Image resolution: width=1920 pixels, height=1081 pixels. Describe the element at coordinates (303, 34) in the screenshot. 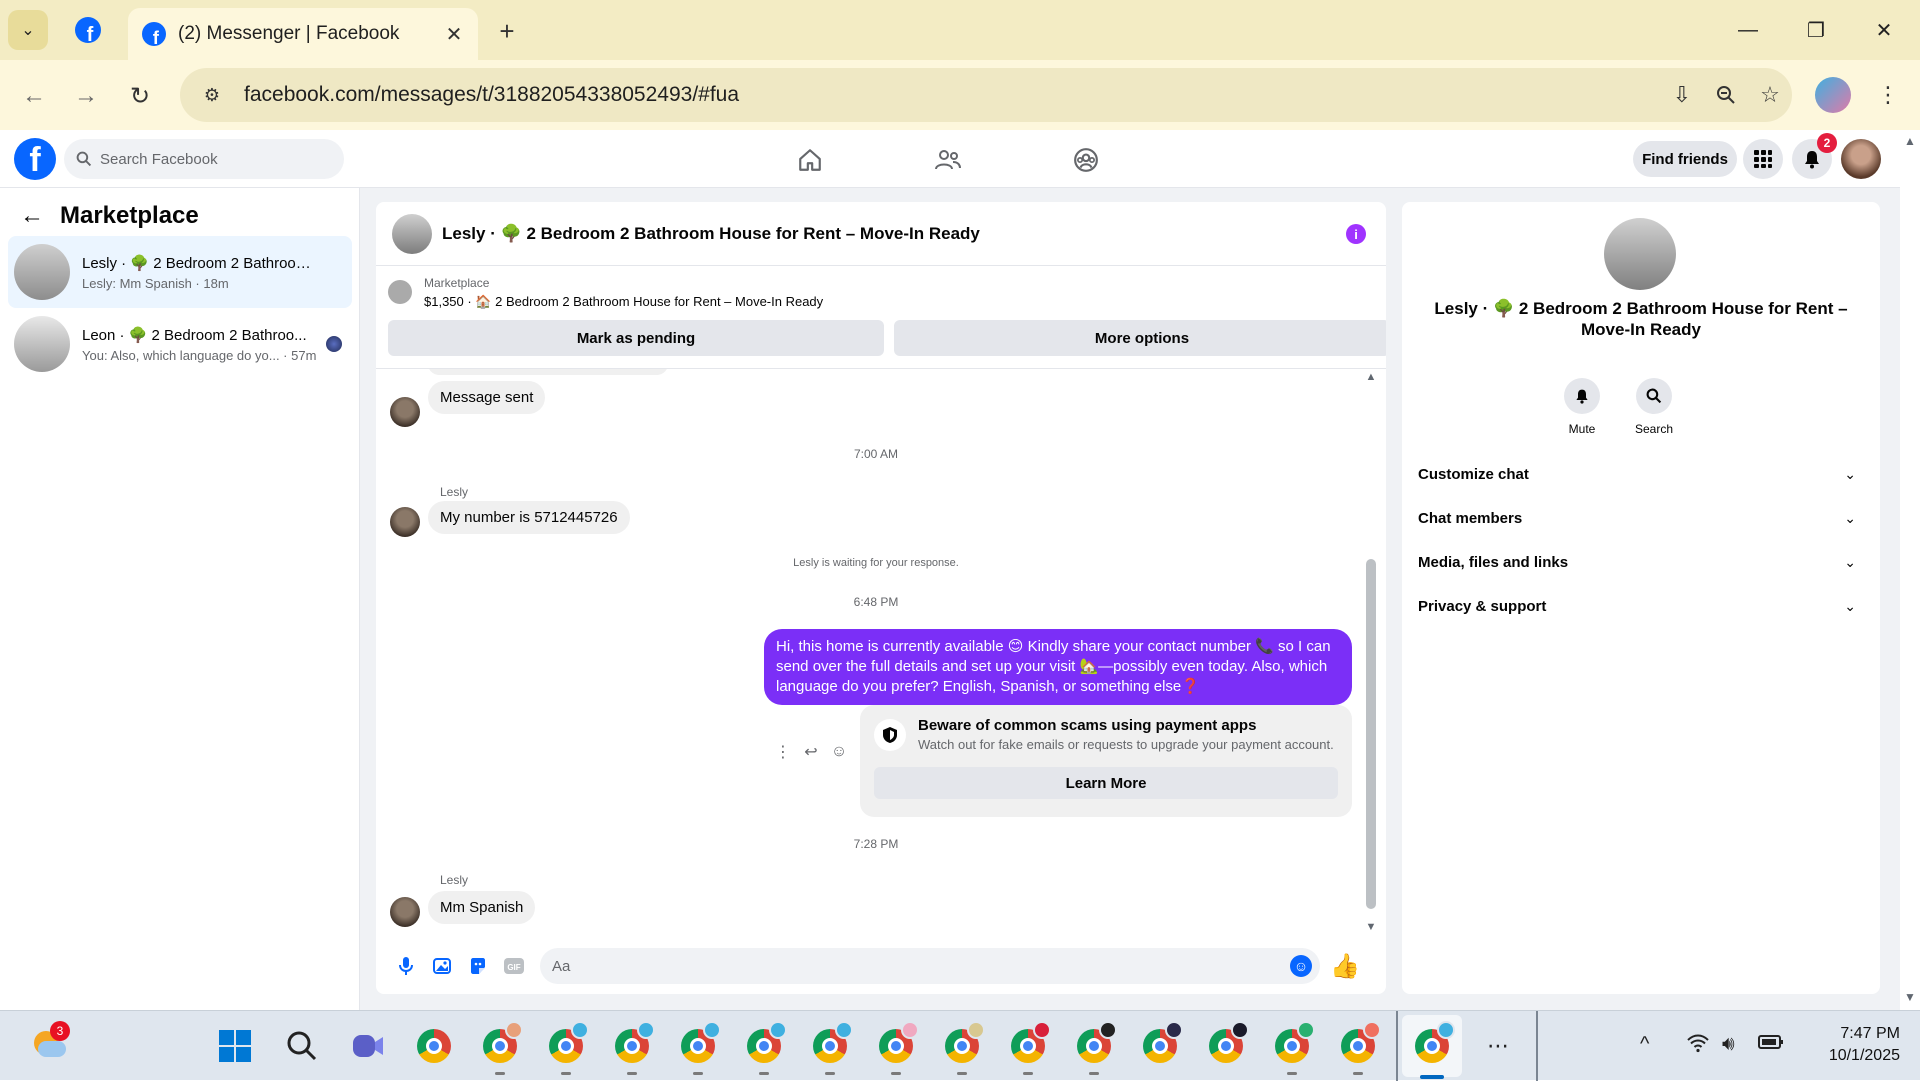

I see `active-tab: f (2) Messenger | Facebook ✕` at that location.